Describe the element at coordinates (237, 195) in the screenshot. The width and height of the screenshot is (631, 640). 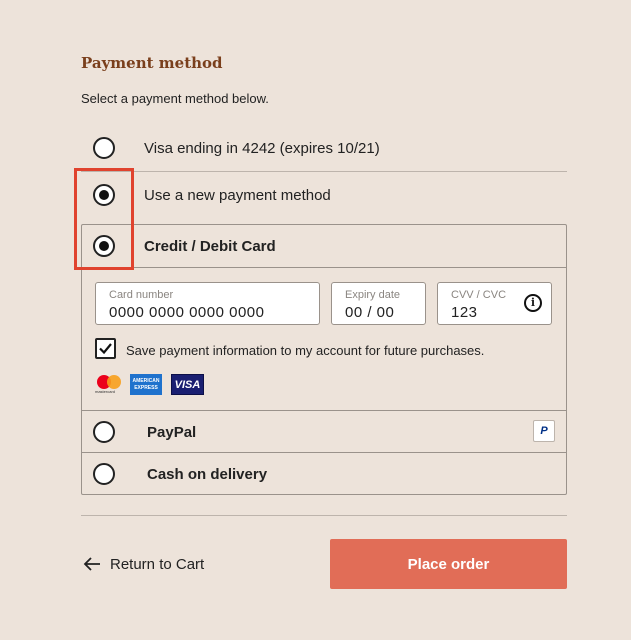
I see `new-method-label: Use a new payment method` at that location.